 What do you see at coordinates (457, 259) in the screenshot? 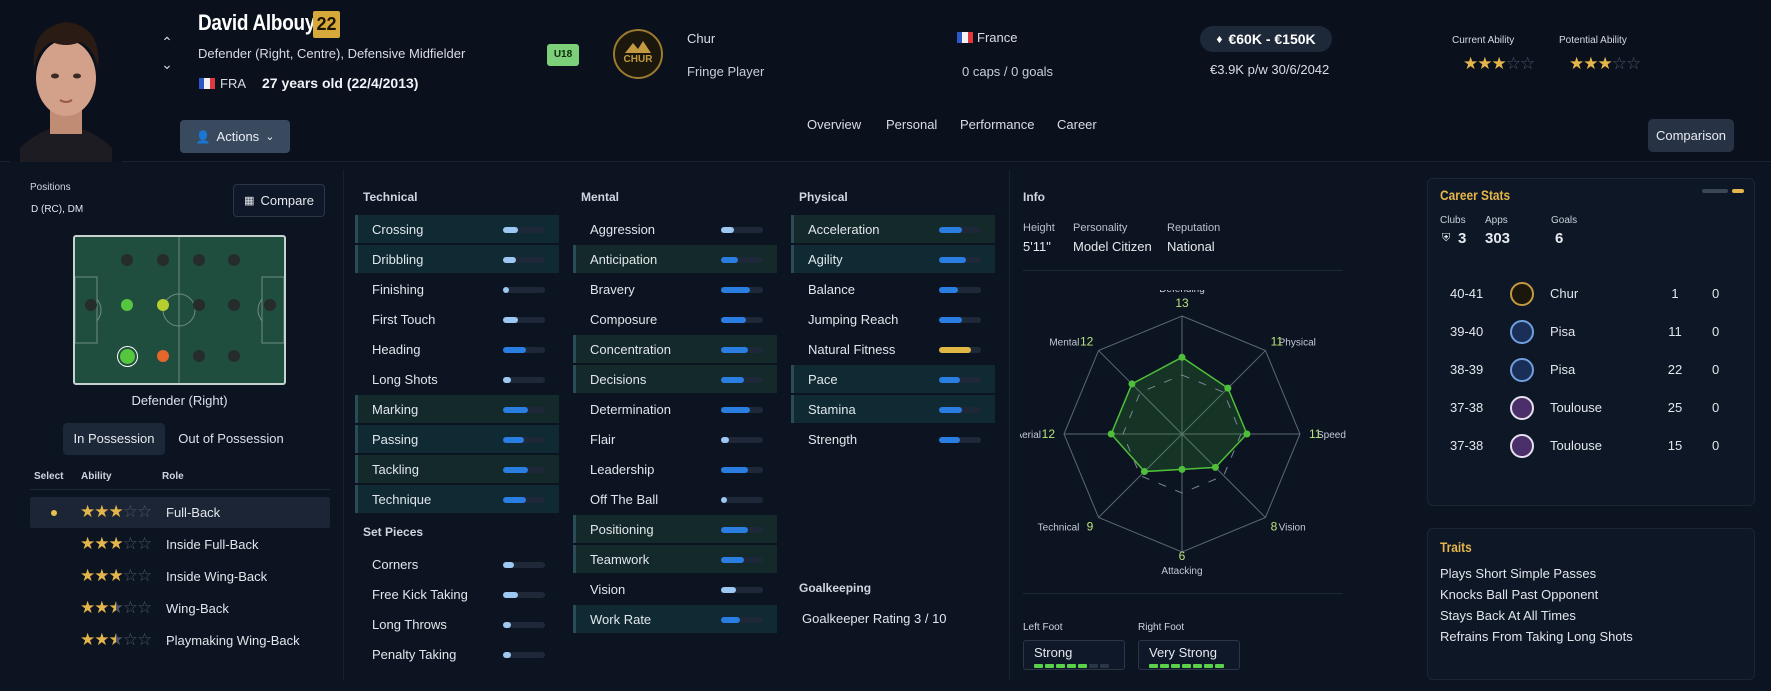
I see `attribute-row: Dribbling` at bounding box center [457, 259].